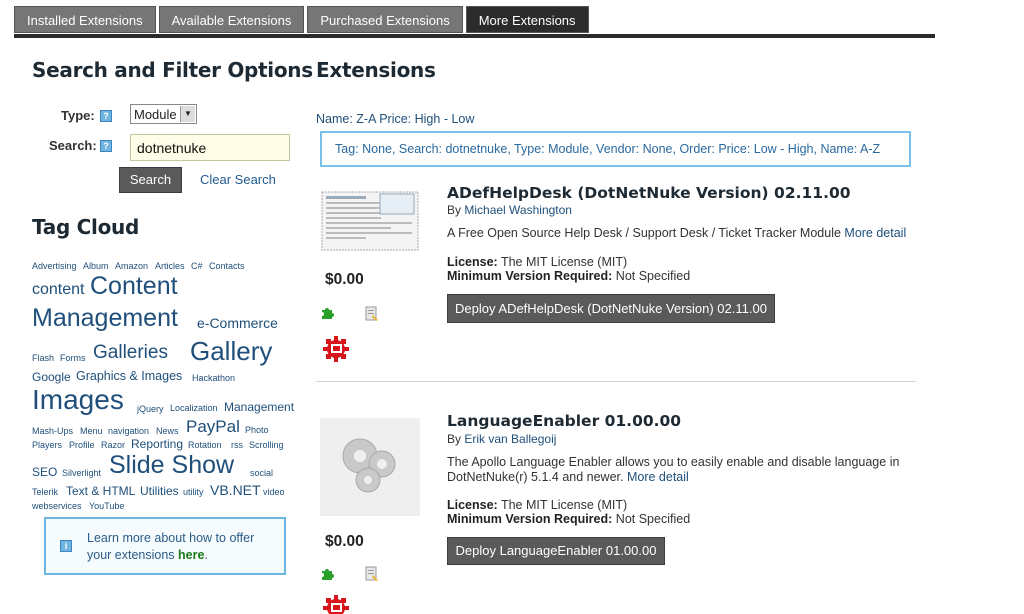 This screenshot has width=1024, height=614. I want to click on tag-link: Images, so click(78, 400).